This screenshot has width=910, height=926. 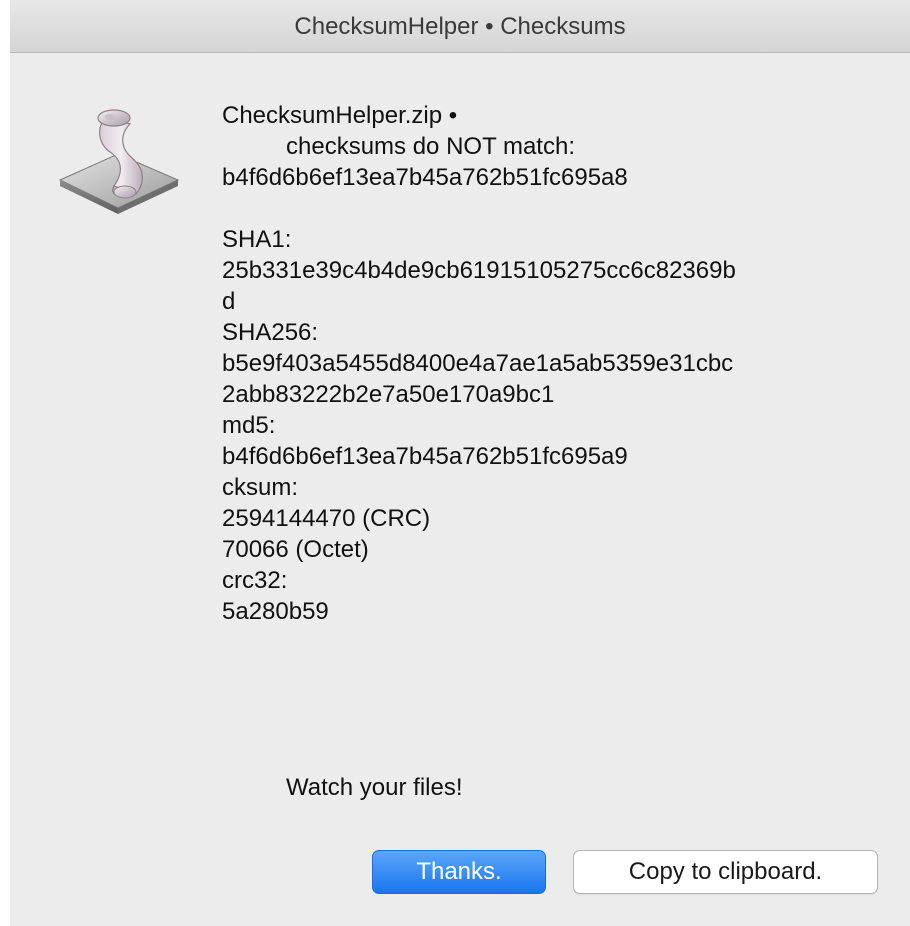 What do you see at coordinates (119, 161) in the screenshot?
I see `script-scroll-icon` at bounding box center [119, 161].